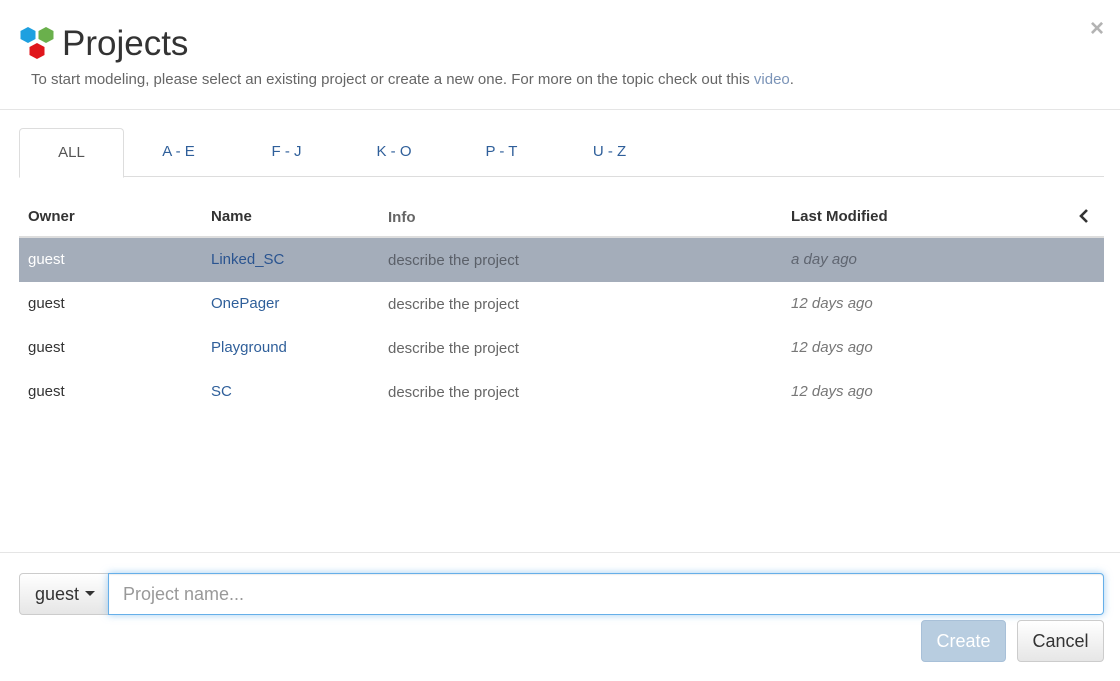 The height and width of the screenshot is (681, 1120). What do you see at coordinates (231, 216) in the screenshot?
I see `column-header-name: Name` at bounding box center [231, 216].